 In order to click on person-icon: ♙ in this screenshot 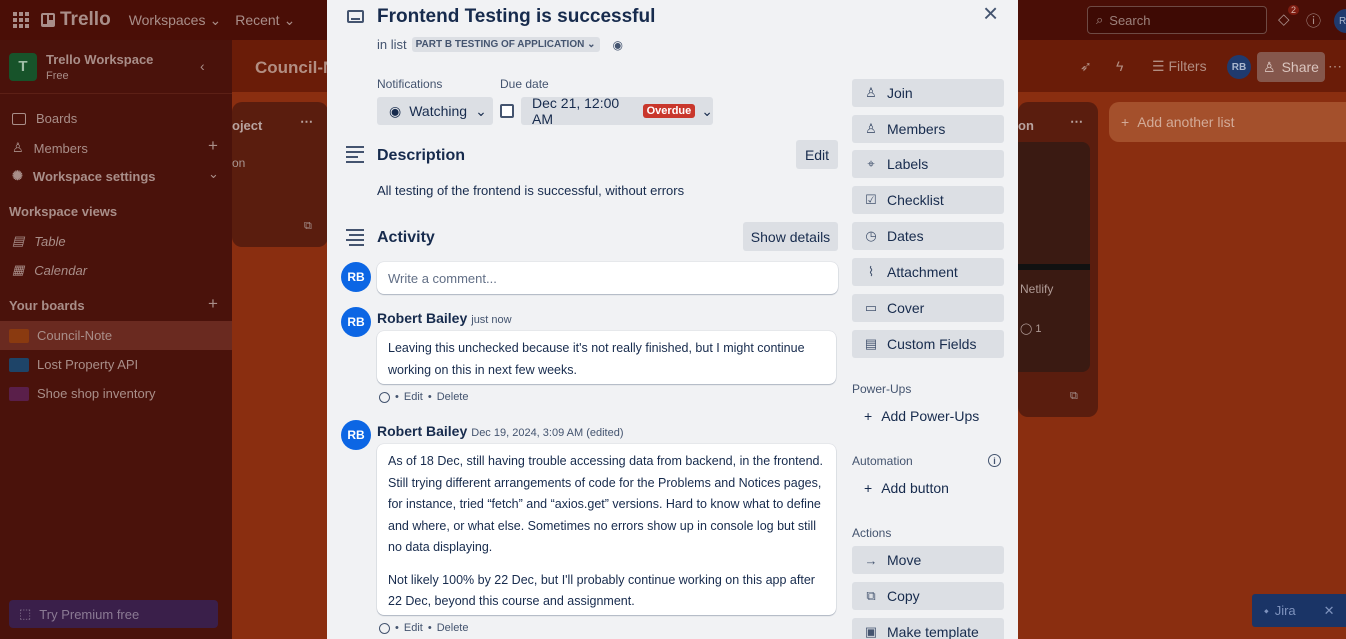, I will do `click(871, 92)`.